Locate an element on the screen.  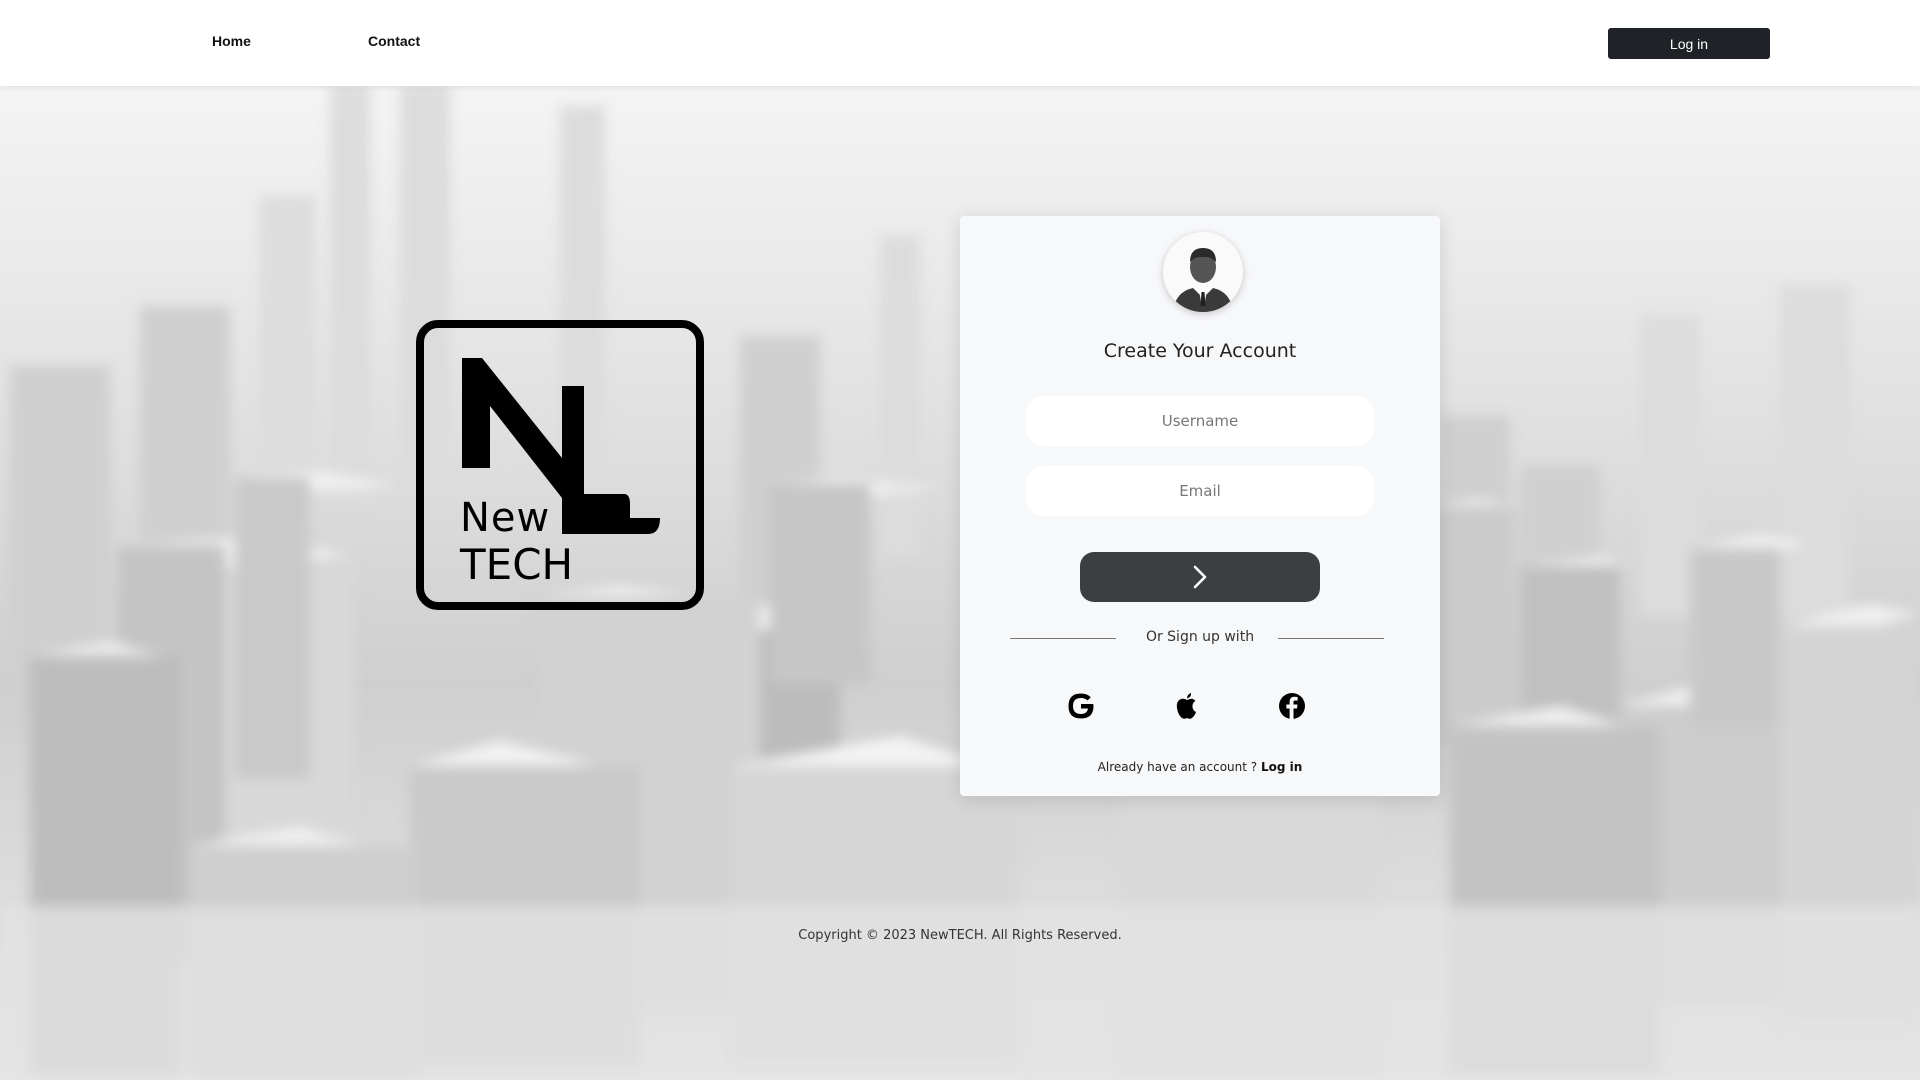
nav-login-button: Log in is located at coordinates (1689, 43).